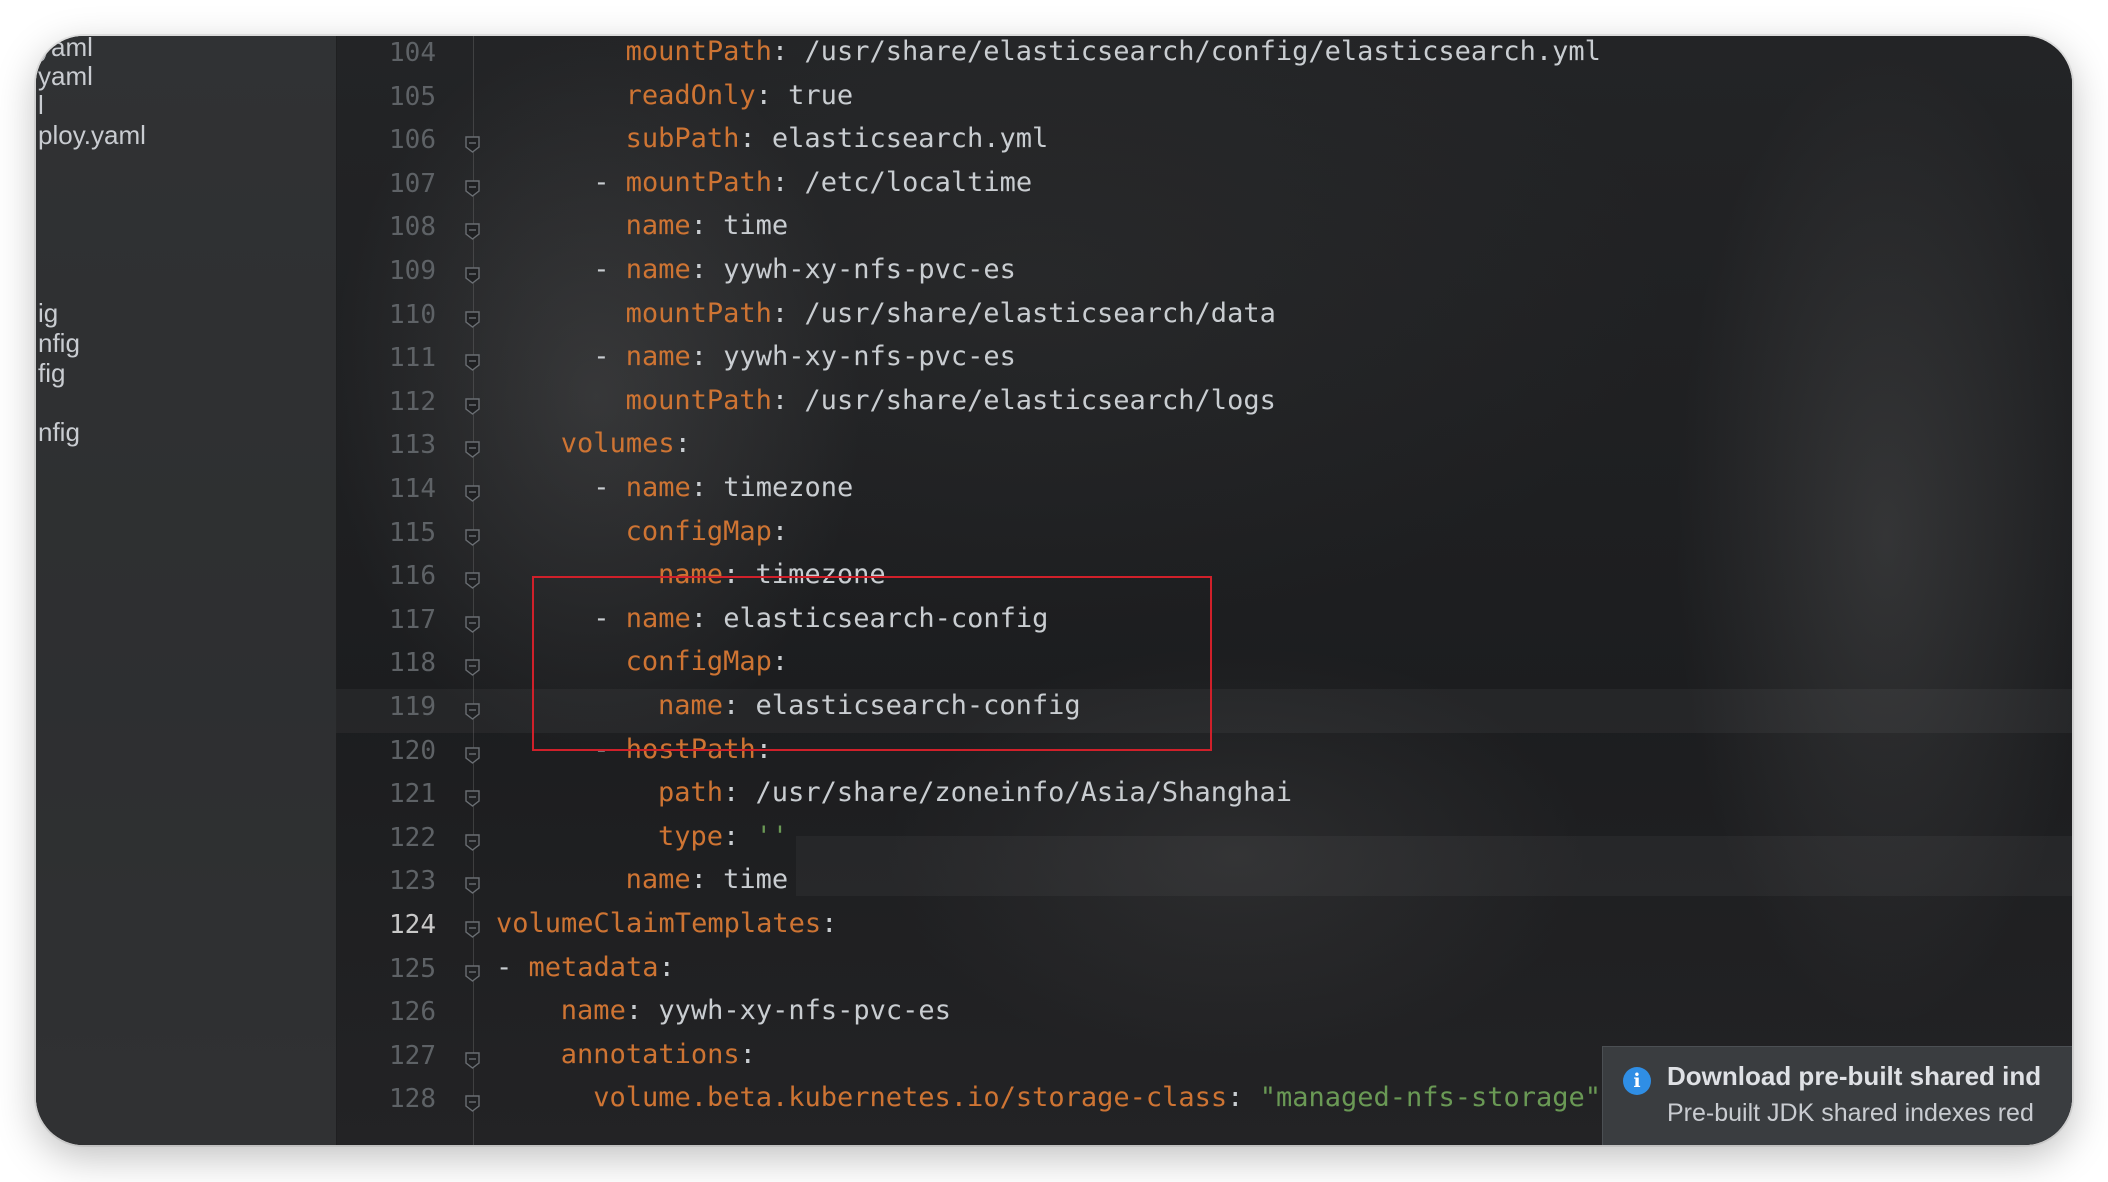  Describe the element at coordinates (48, 313) in the screenshot. I see `project-tree-item: ig` at that location.